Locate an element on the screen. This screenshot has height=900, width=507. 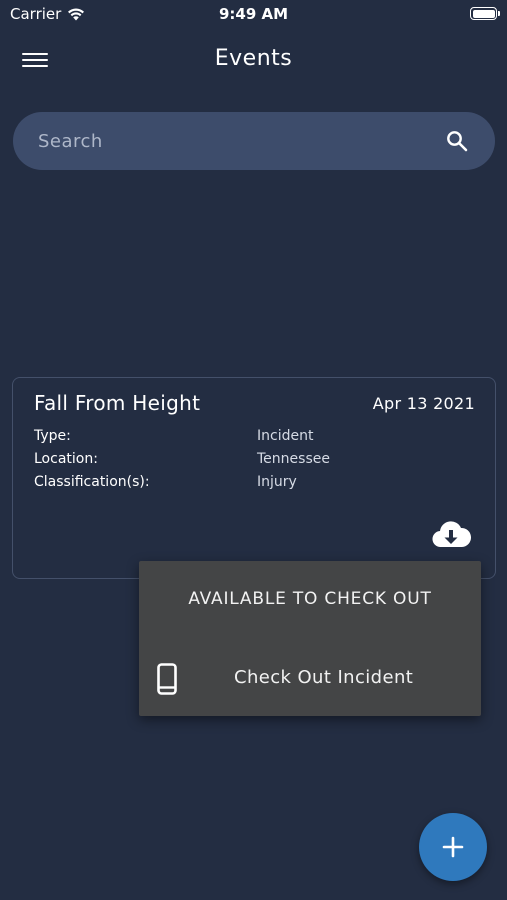
status-bar: Carrier 9:49 AM is located at coordinates (253, 14).